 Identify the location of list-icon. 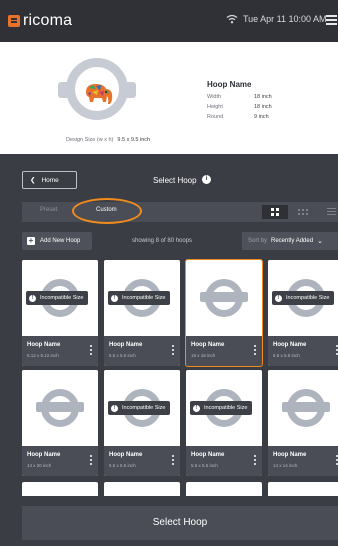
(331, 212).